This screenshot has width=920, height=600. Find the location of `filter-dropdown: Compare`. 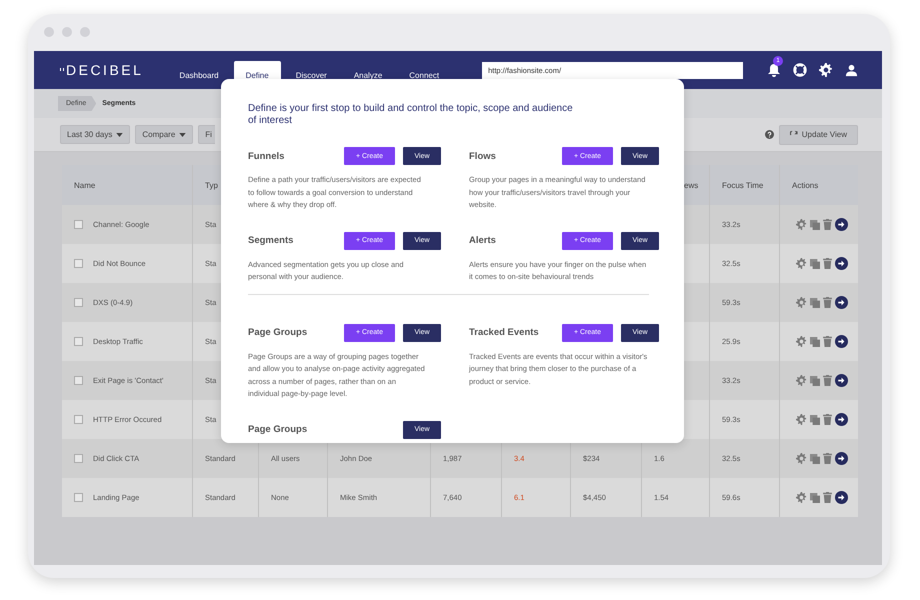

filter-dropdown: Compare is located at coordinates (164, 134).